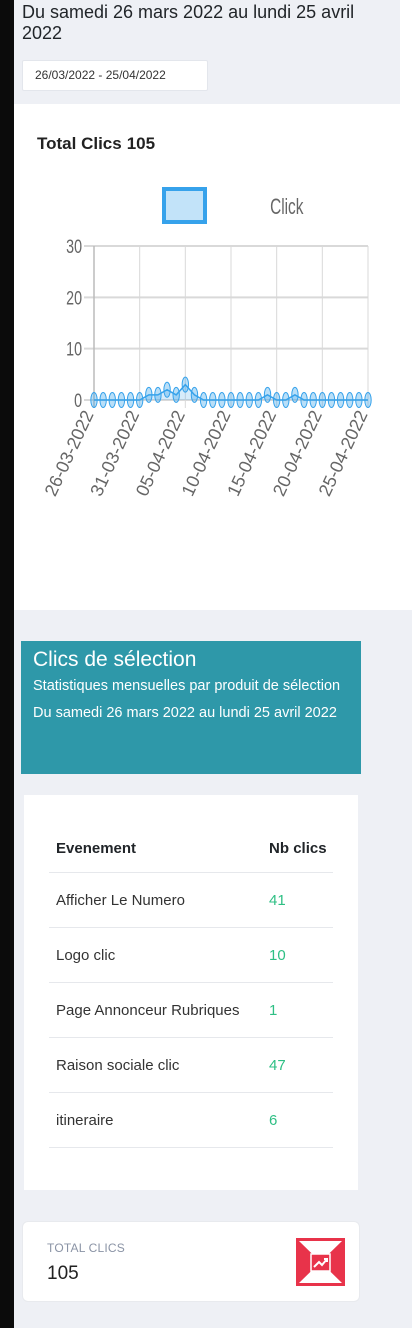 The width and height of the screenshot is (412, 1328). Describe the element at coordinates (7, 664) in the screenshot. I see `left-edge-bar` at that location.